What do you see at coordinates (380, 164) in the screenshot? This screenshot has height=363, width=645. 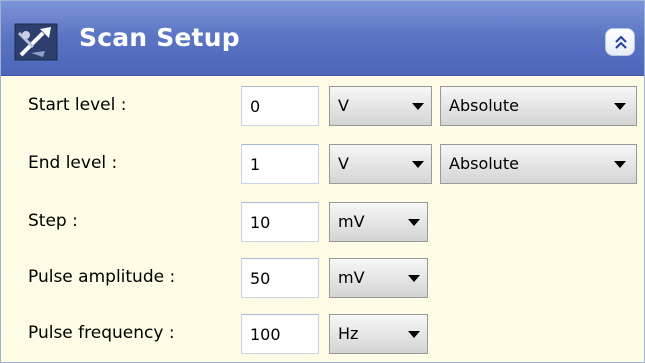 I see `end-level-unit-select: V` at bounding box center [380, 164].